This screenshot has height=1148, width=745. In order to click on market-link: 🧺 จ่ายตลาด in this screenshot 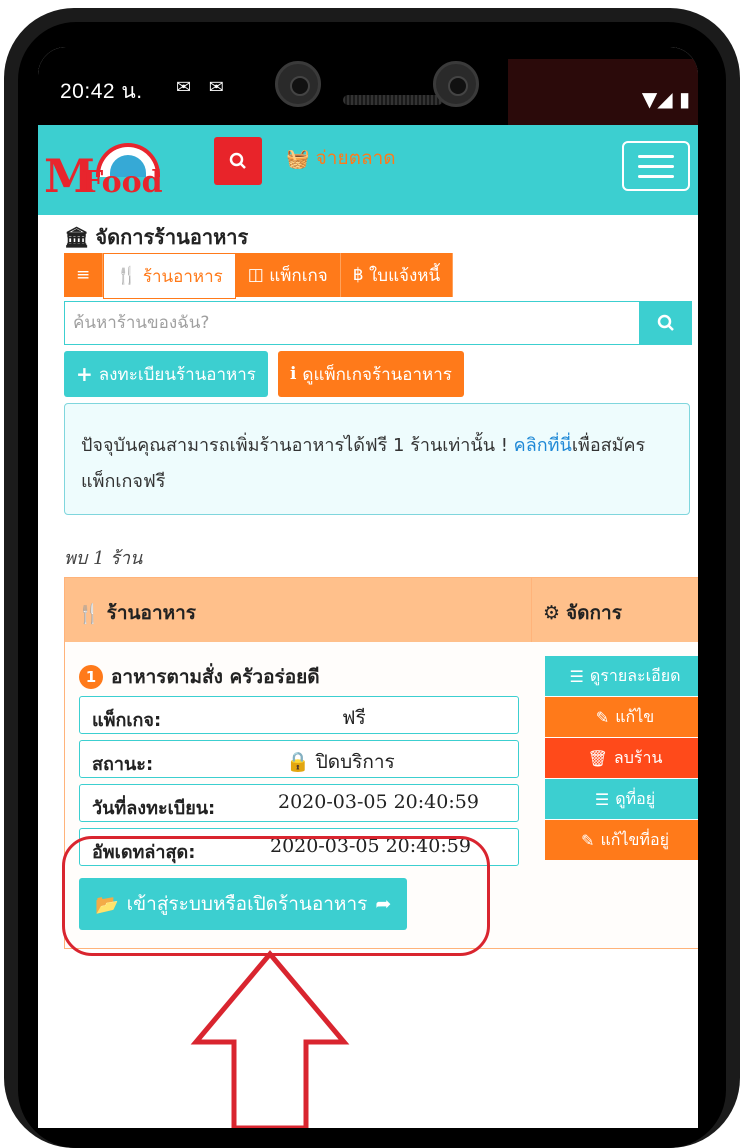, I will do `click(341, 158)`.